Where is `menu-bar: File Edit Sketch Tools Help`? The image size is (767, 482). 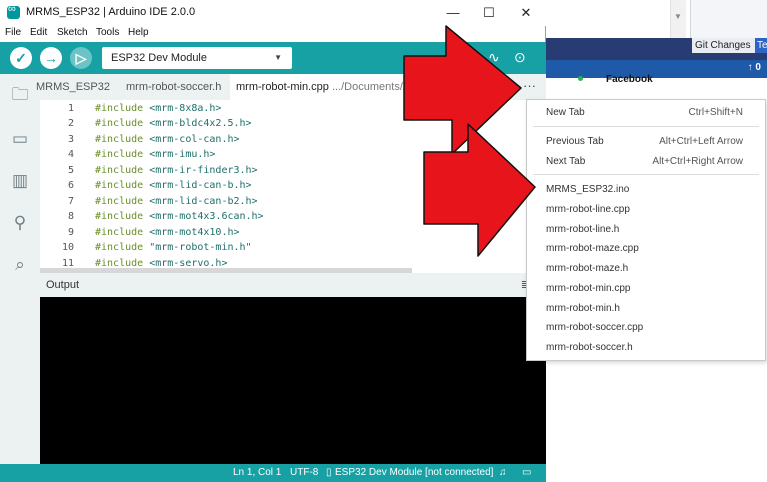 menu-bar: File Edit Sketch Tools Help is located at coordinates (273, 34).